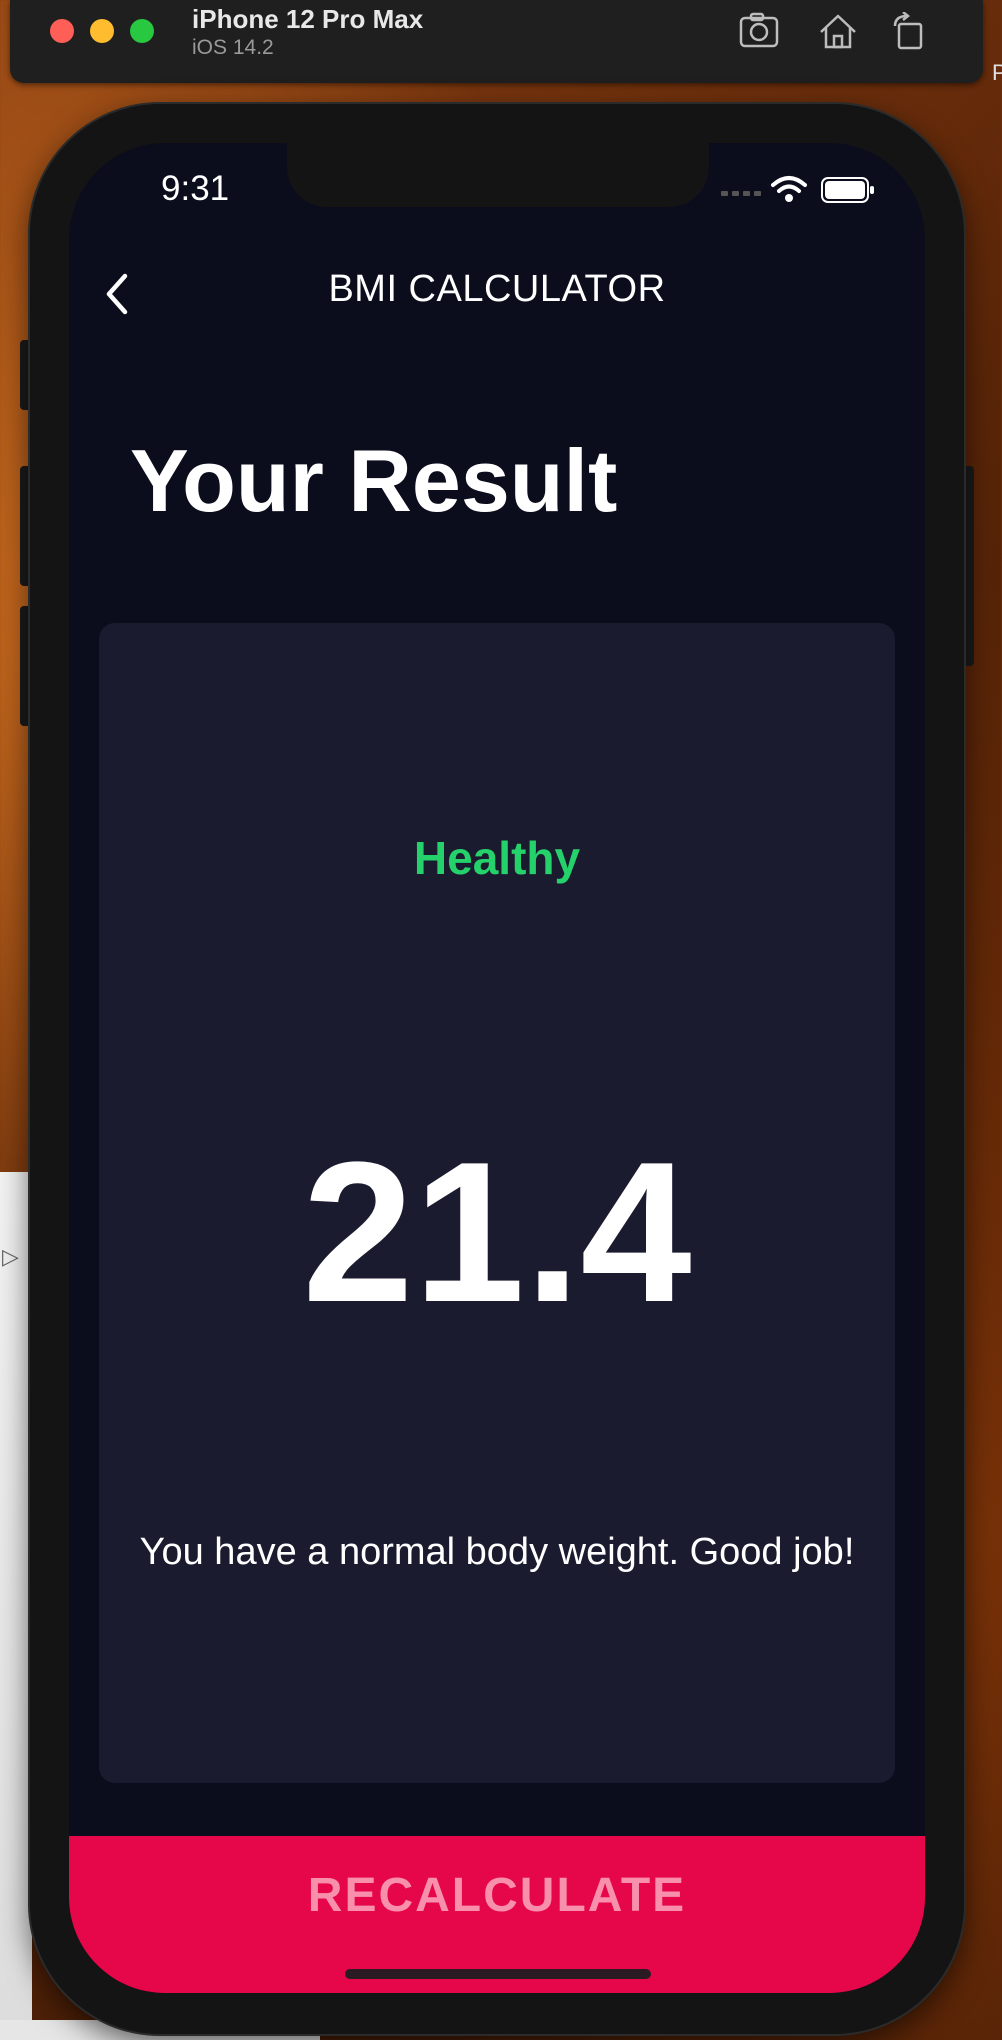  What do you see at coordinates (102, 31) in the screenshot?
I see `minimize-window-button` at bounding box center [102, 31].